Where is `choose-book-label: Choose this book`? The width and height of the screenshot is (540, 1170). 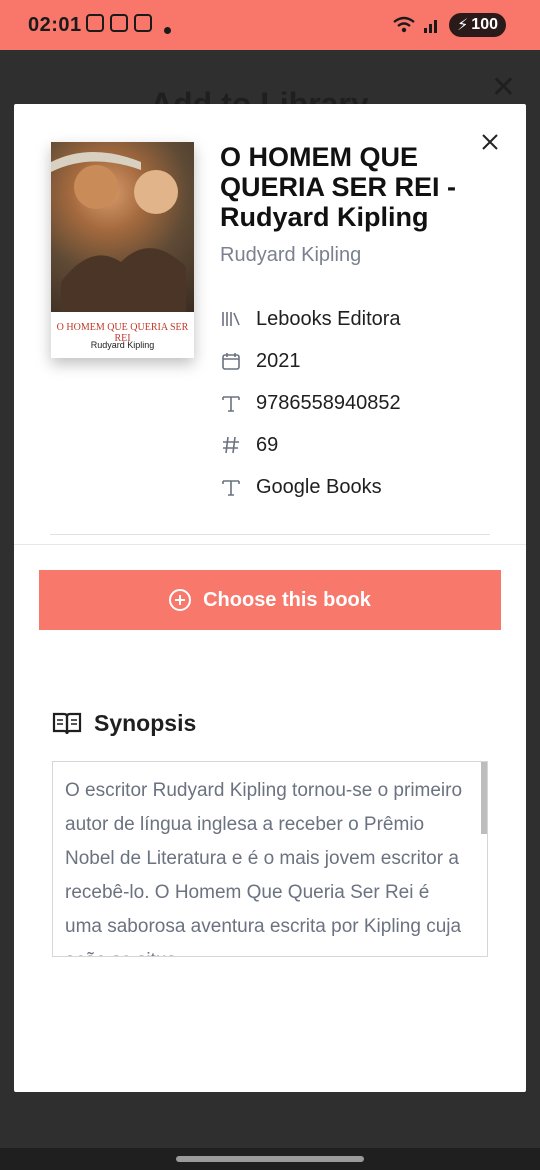 choose-book-label: Choose this book is located at coordinates (287, 599).